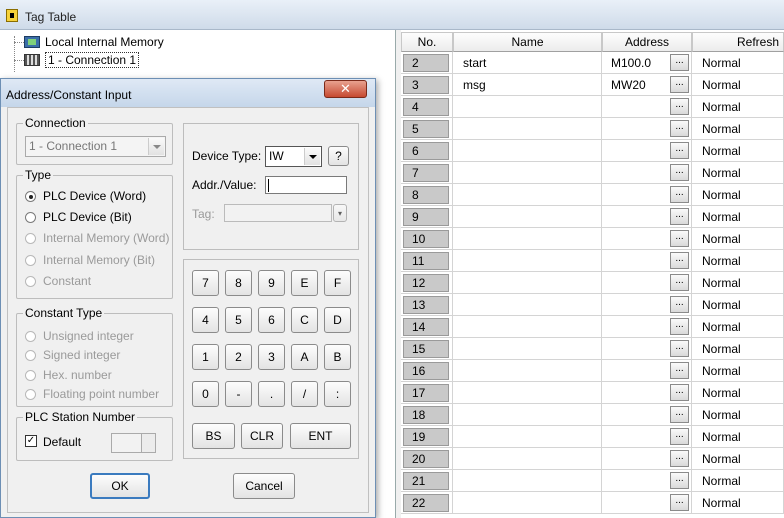  I want to click on table-row: 8... Normal, so click(592, 195).